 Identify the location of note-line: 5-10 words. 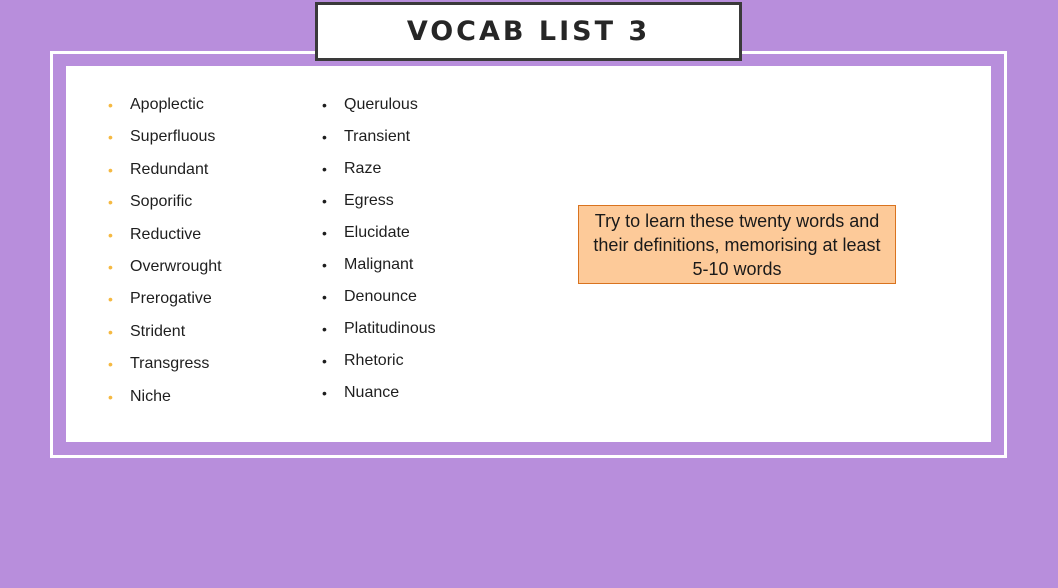
(737, 269).